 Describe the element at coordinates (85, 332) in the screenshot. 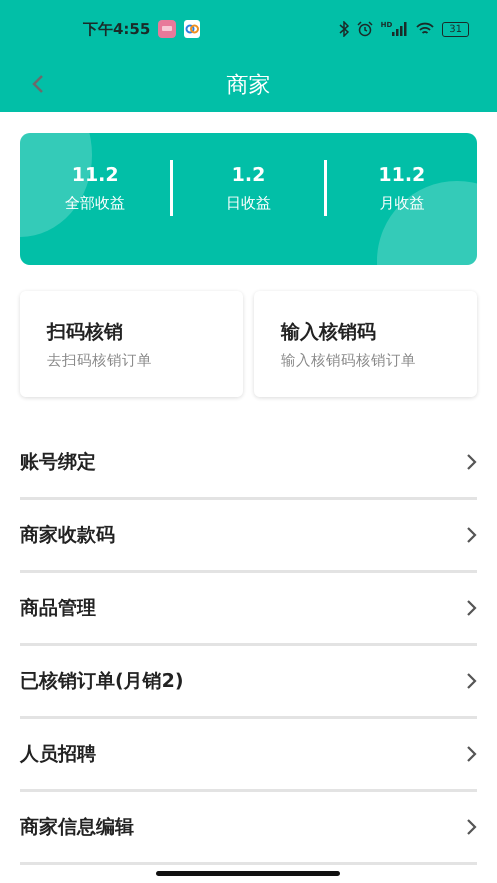

I see `action-title: 扫码核销` at that location.